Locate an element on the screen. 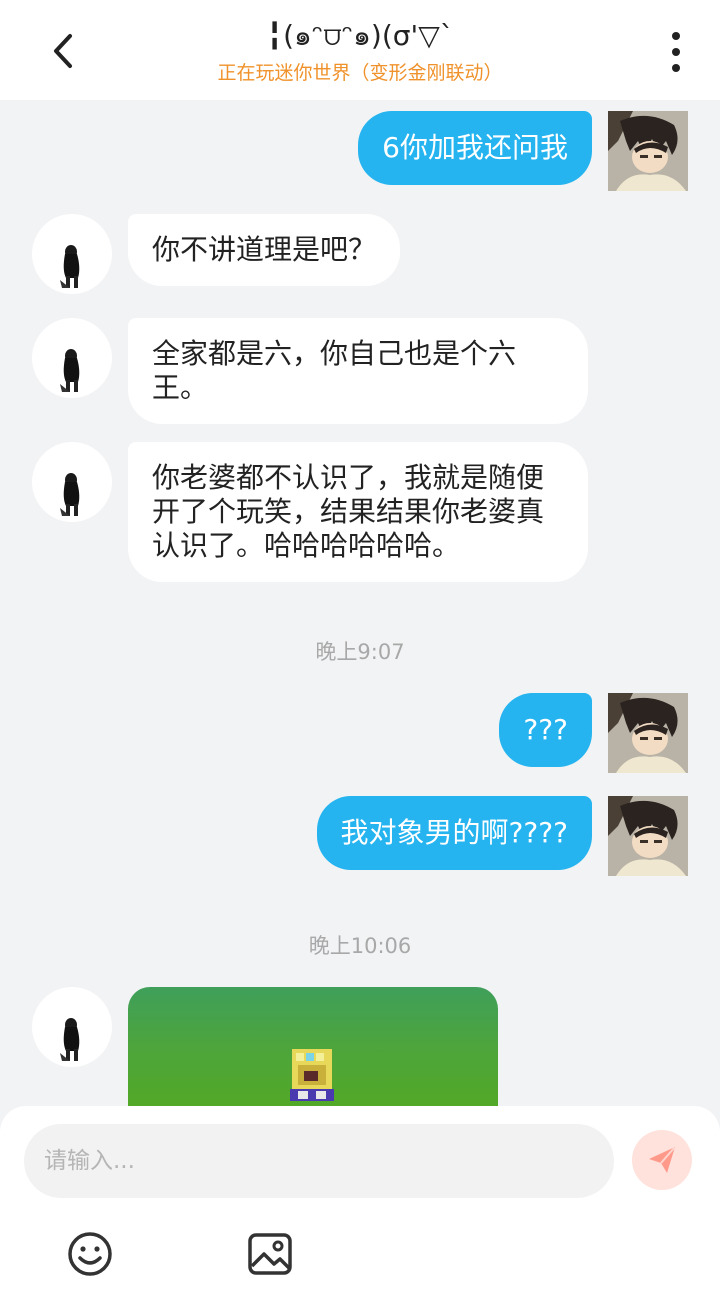 The height and width of the screenshot is (1312, 720). image-button is located at coordinates (270, 1254).